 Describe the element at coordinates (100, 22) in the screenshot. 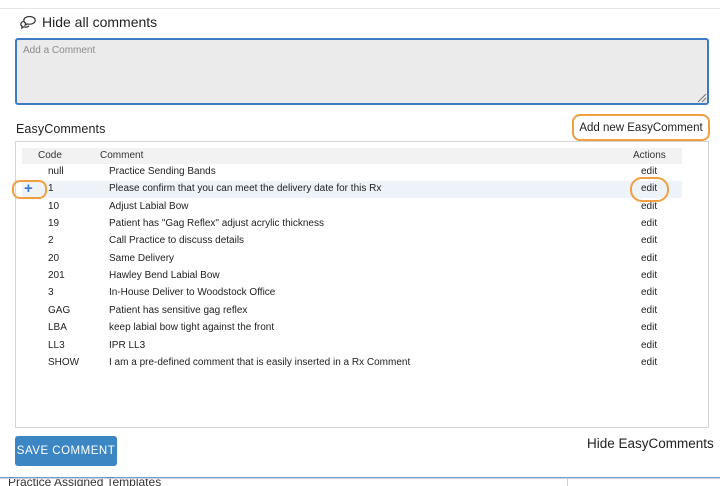

I see `hide-all-comments-label: Hide all comments` at that location.